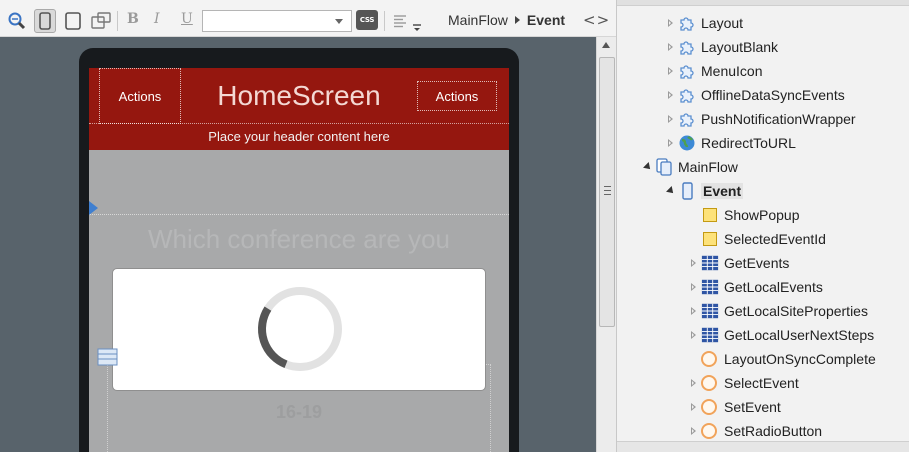  Describe the element at coordinates (299, 412) in the screenshot. I see `date-range-text: 16-19` at that location.